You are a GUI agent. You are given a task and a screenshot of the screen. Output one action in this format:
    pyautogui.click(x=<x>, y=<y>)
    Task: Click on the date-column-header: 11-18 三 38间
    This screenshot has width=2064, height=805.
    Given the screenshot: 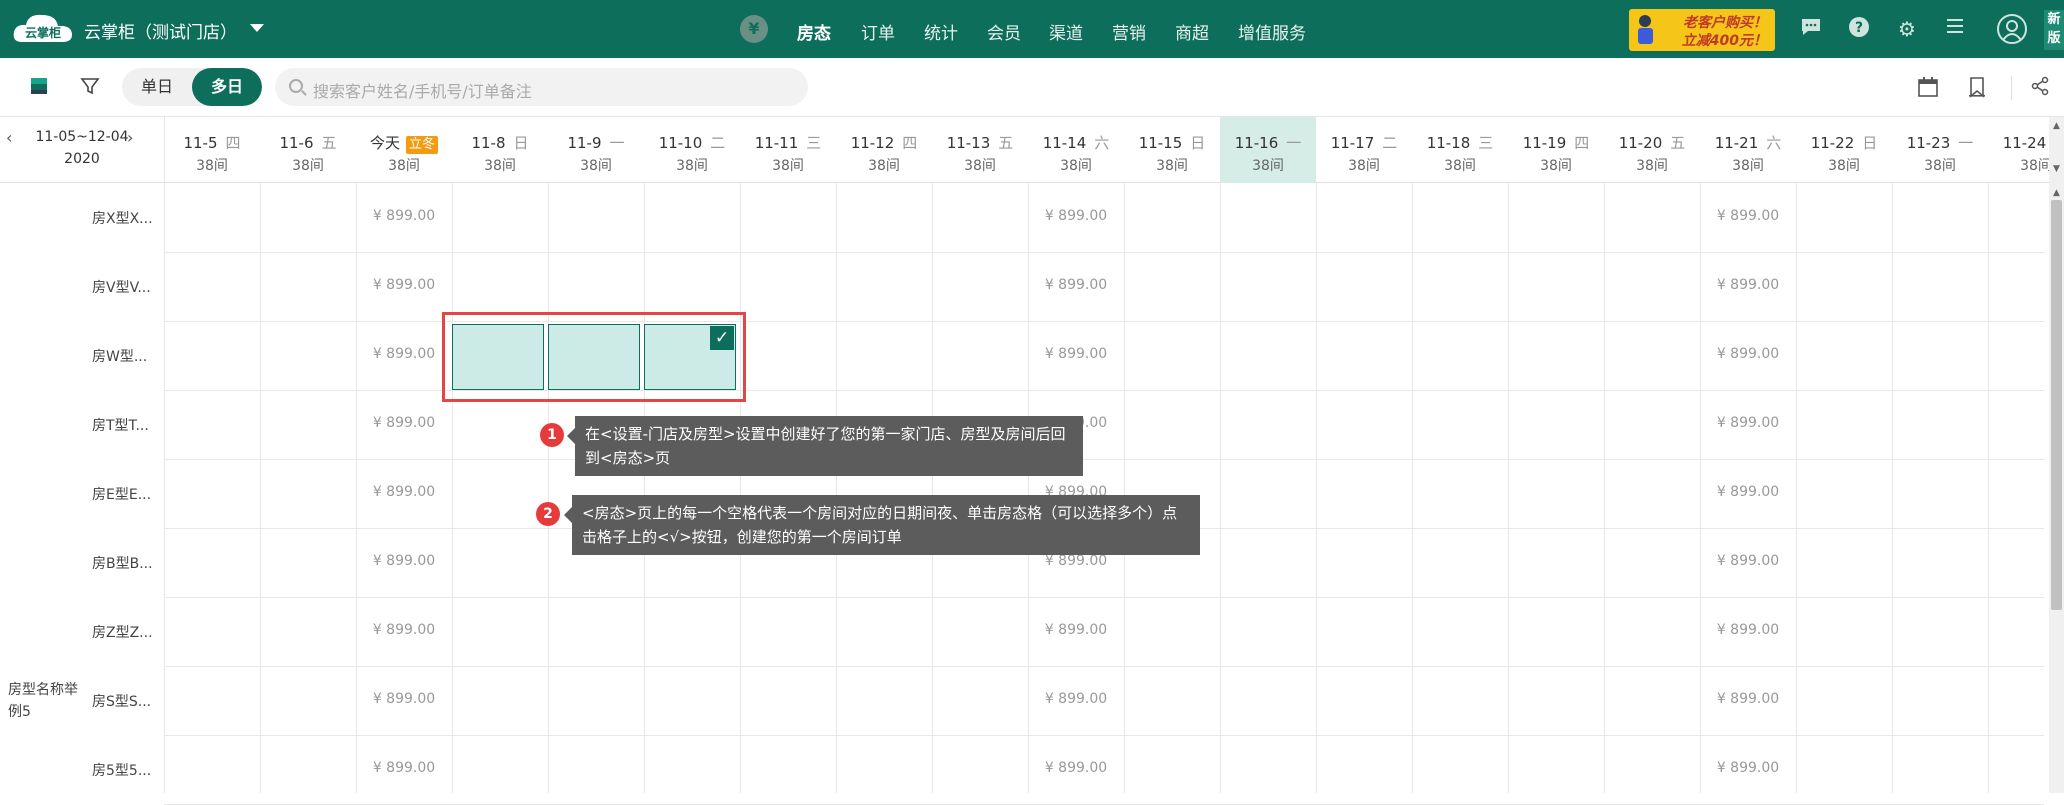 What is the action you would take?
    pyautogui.click(x=1460, y=150)
    